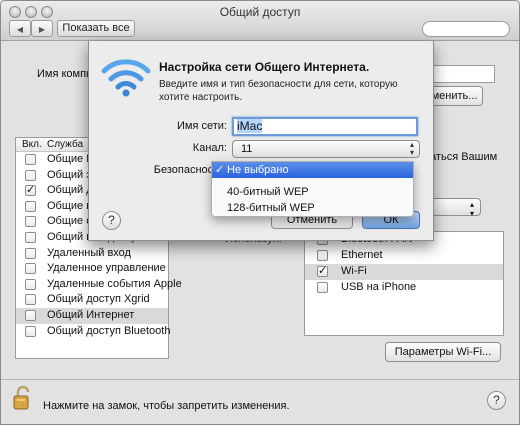 This screenshot has height=425, width=520. Describe the element at coordinates (461, 157) in the screenshot. I see `sharing-description-text: заться Вашим` at that location.